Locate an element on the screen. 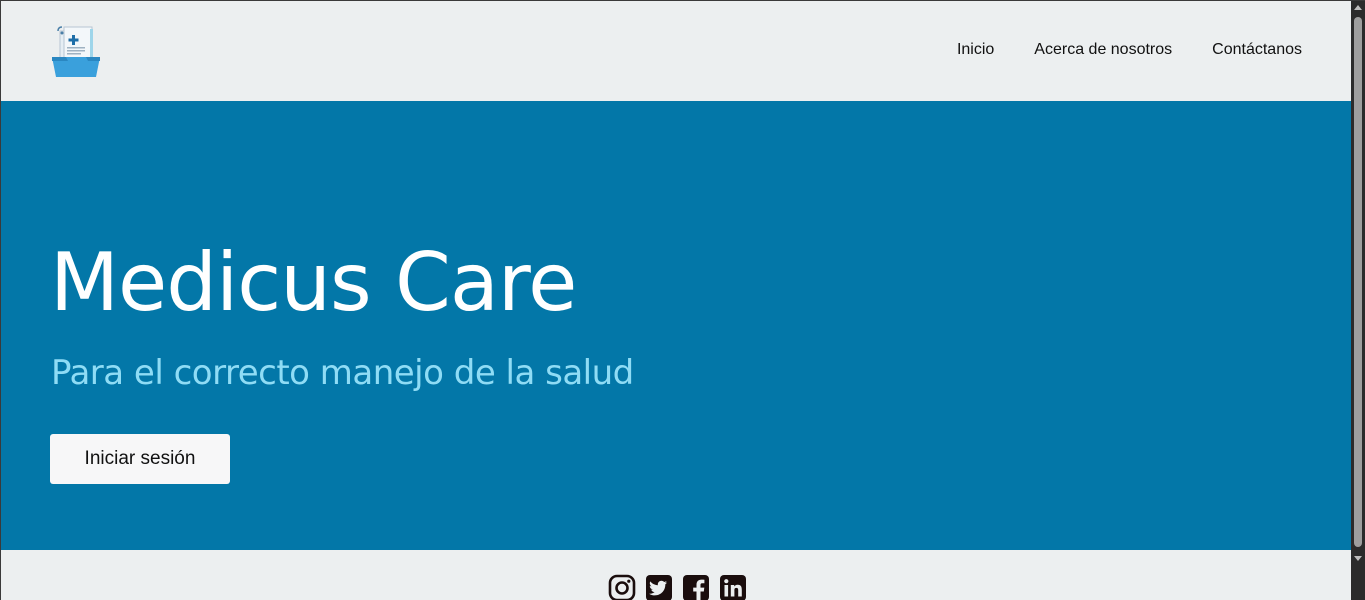  scrollbar-thumb is located at coordinates (1358, 282).